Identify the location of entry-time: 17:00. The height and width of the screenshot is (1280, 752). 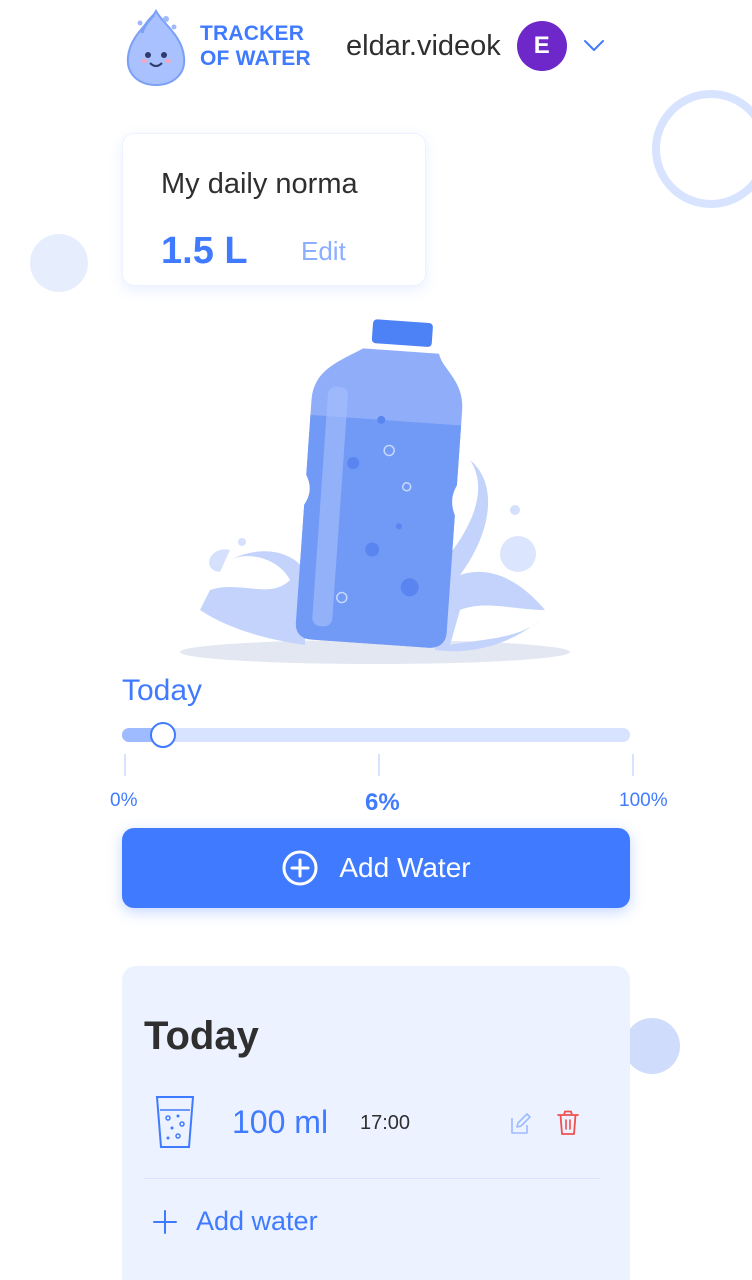
(385, 1123).